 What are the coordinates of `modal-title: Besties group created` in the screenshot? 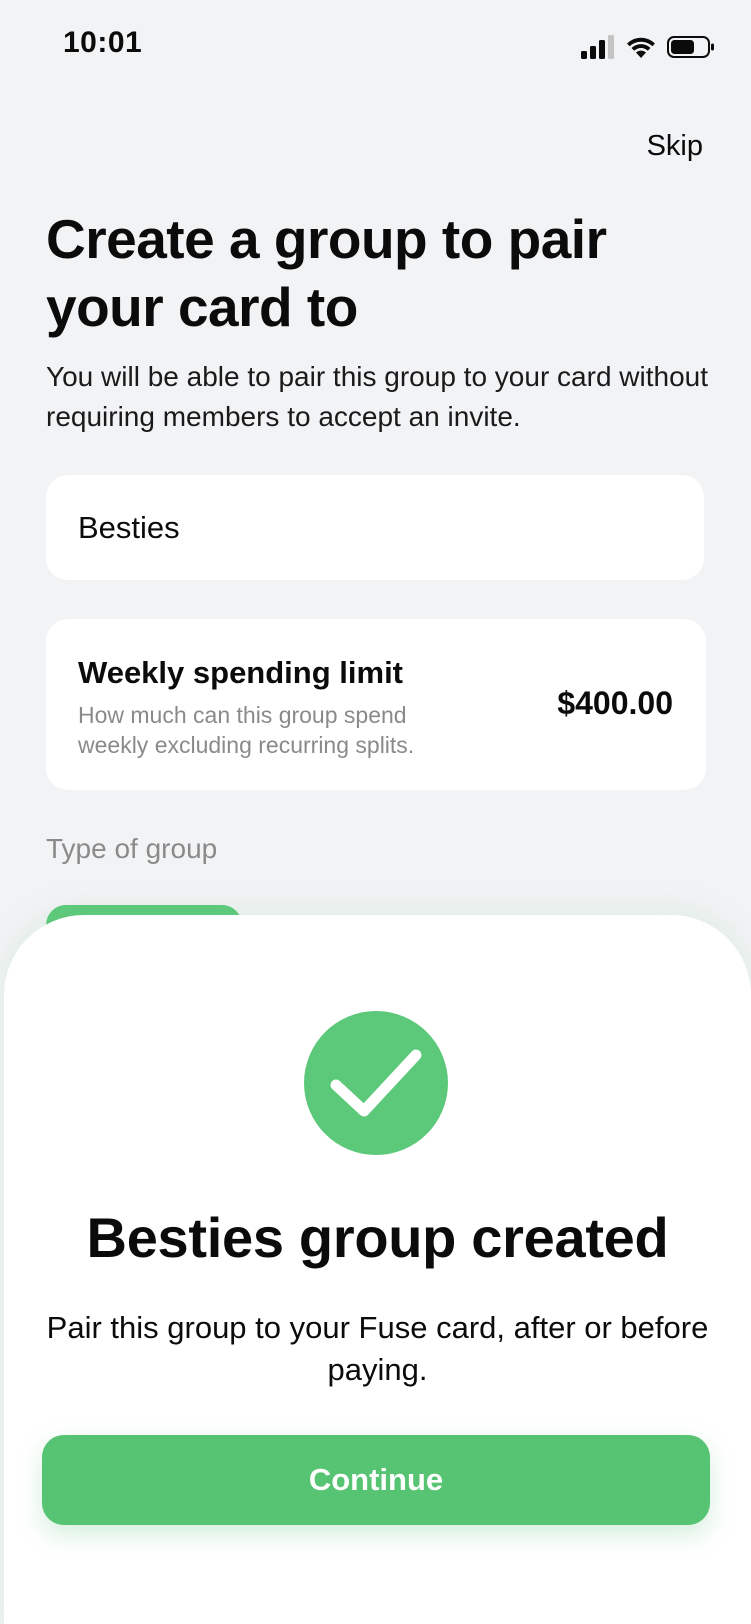 It's located at (377, 1237).